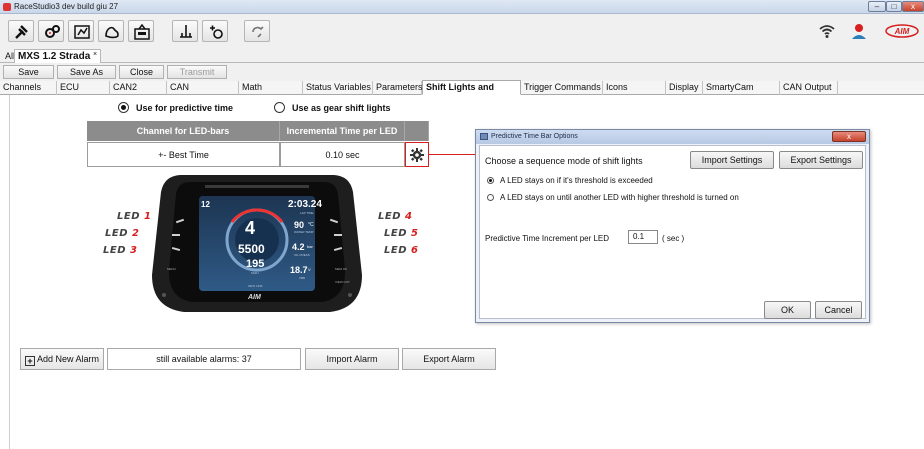 Image resolution: width=924 pixels, height=449 pixels. I want to click on tab-can-output: CAN Output, so click(809, 88).